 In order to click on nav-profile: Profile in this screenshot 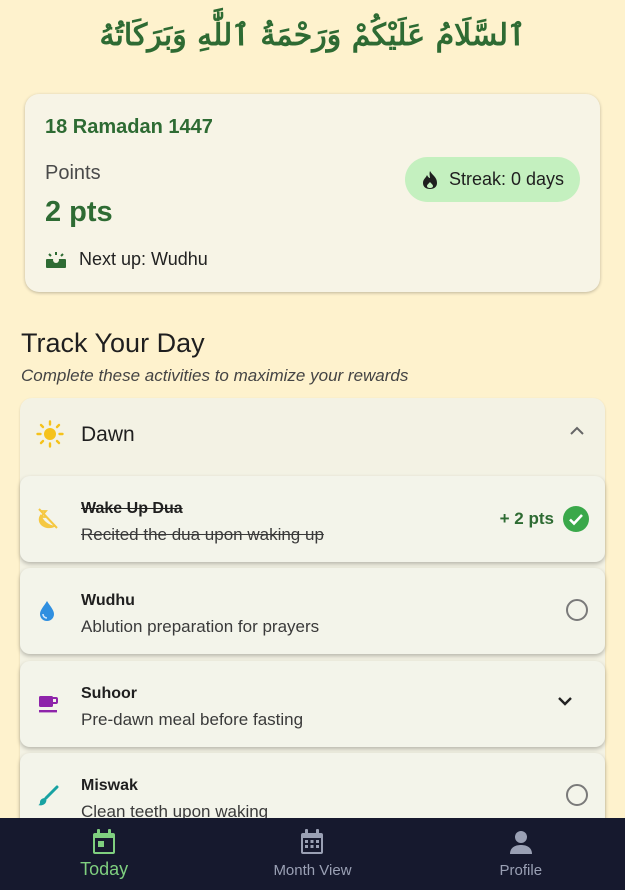, I will do `click(521, 854)`.